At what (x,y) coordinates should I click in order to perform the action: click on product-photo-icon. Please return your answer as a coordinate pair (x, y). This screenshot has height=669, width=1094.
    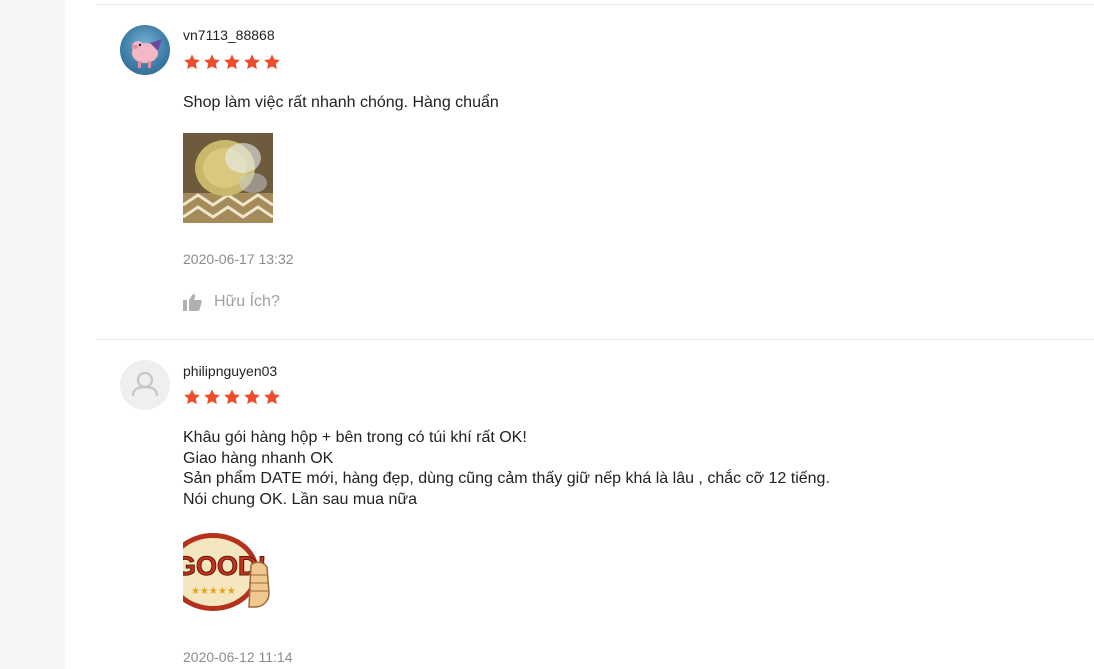
    Looking at the image, I should click on (228, 178).